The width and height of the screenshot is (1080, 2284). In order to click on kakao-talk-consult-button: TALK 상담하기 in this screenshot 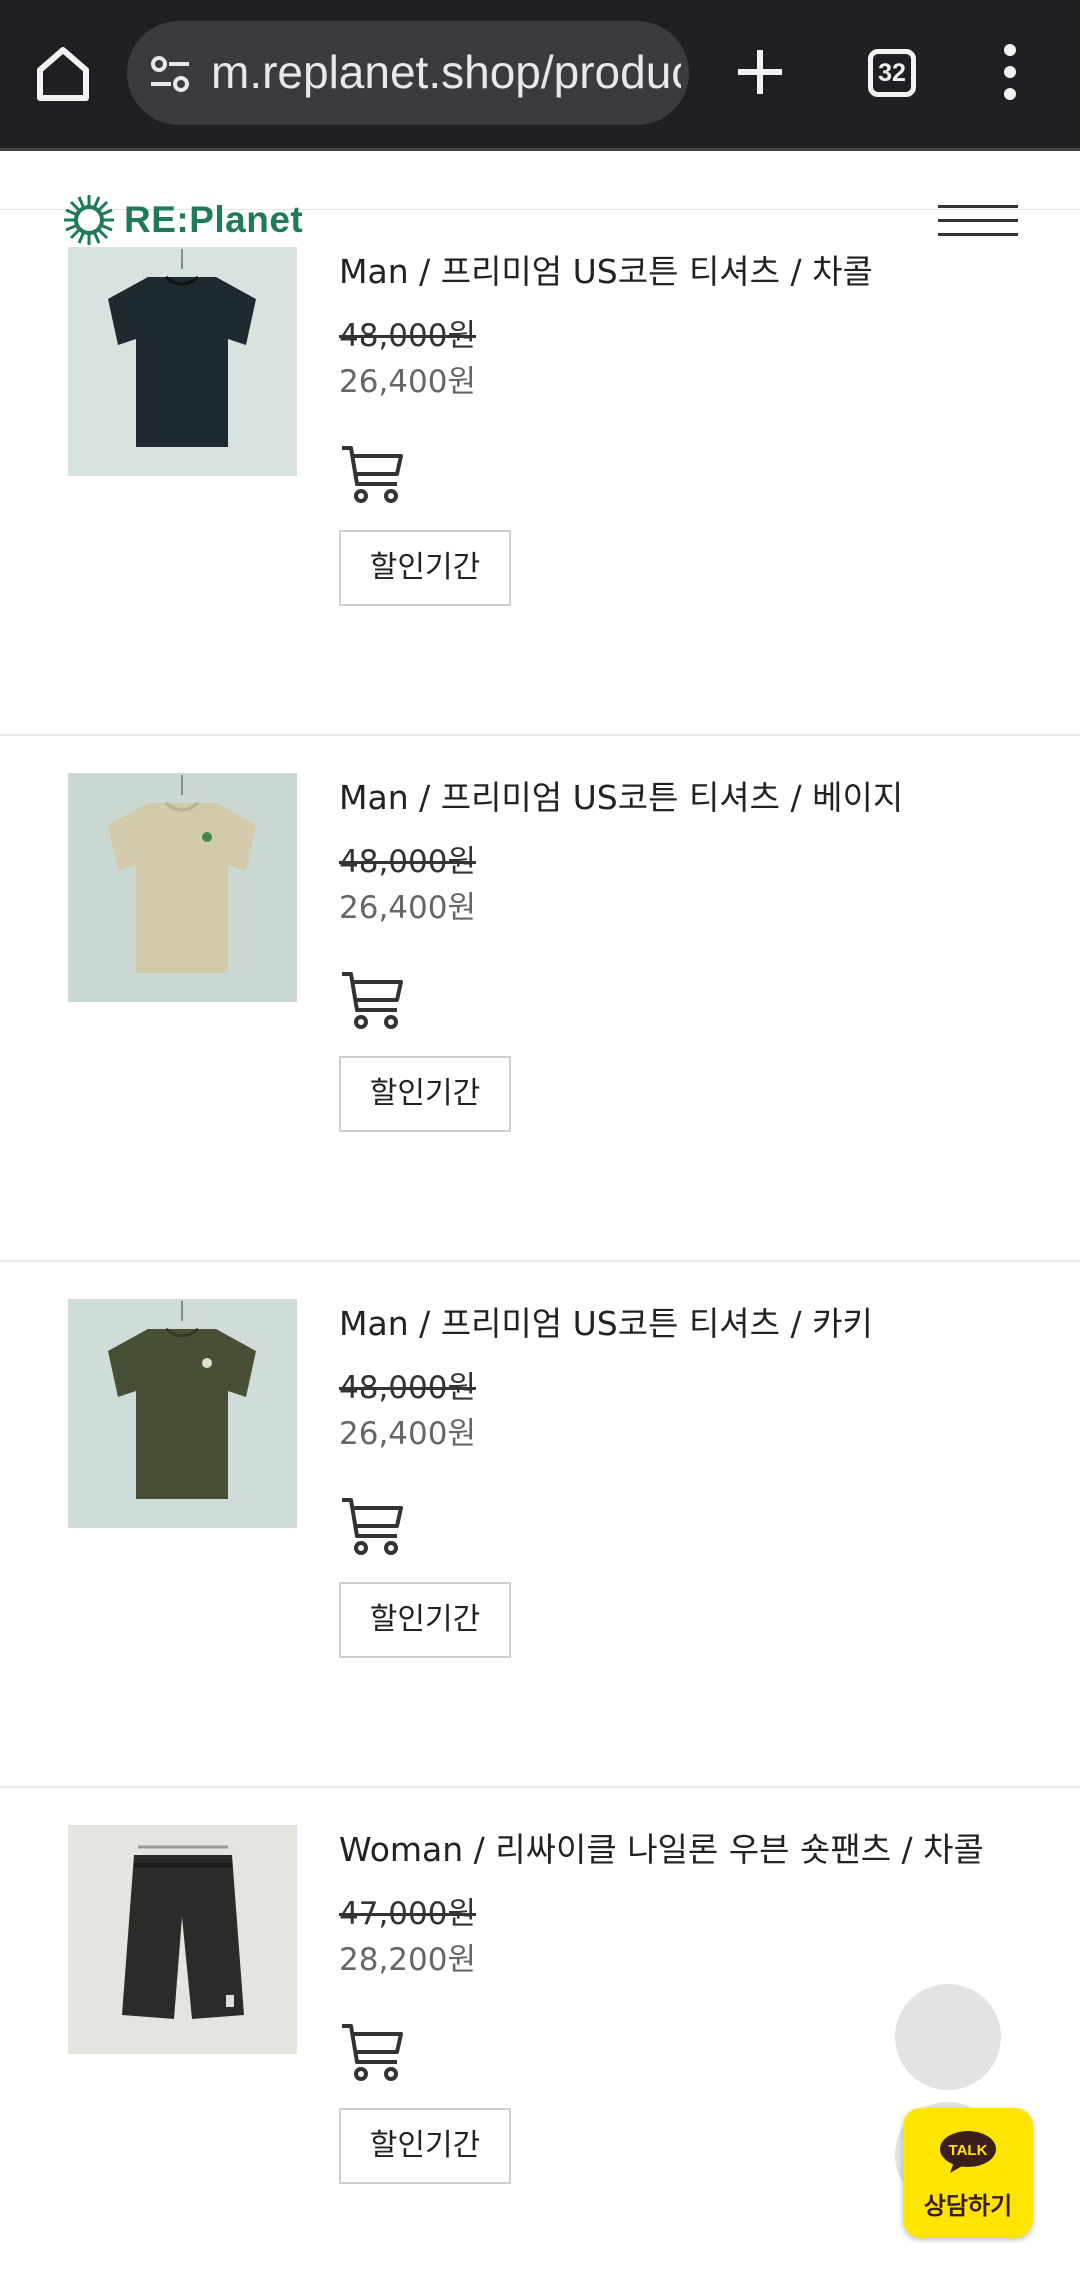, I will do `click(968, 2173)`.